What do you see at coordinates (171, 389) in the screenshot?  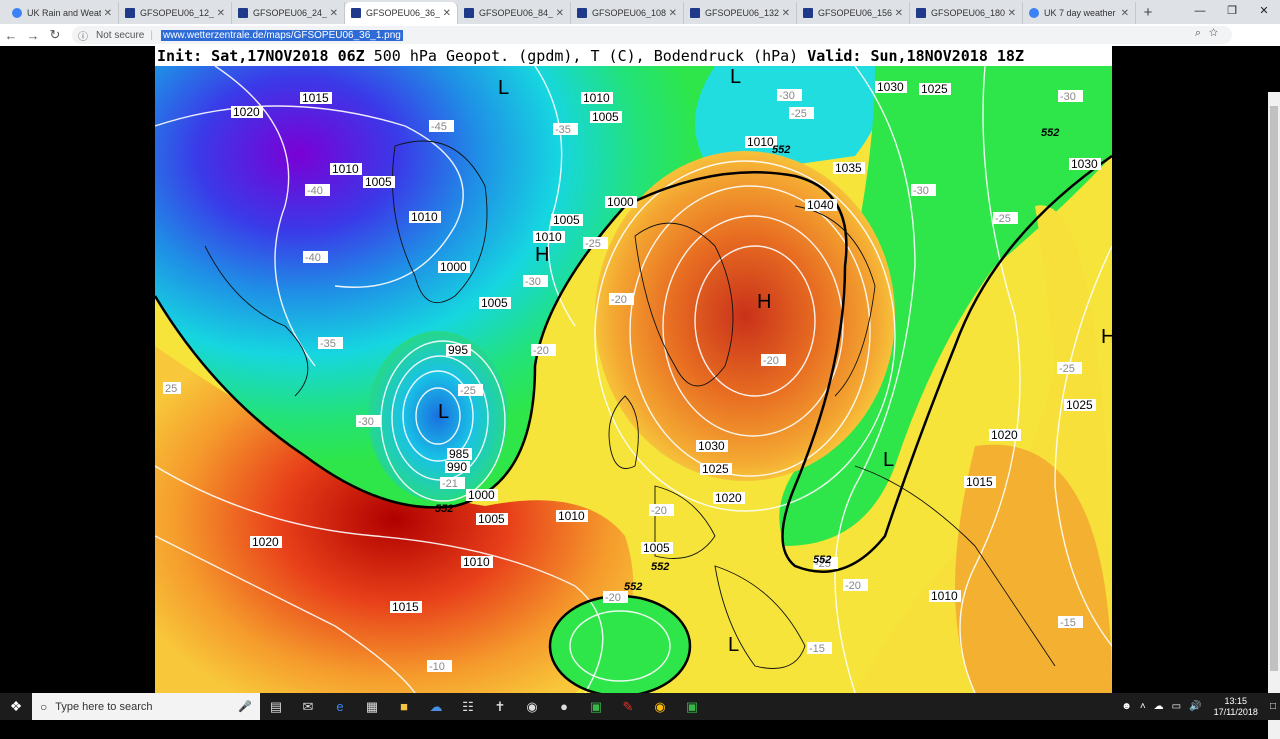 I see `temperature-label: 25` at bounding box center [171, 389].